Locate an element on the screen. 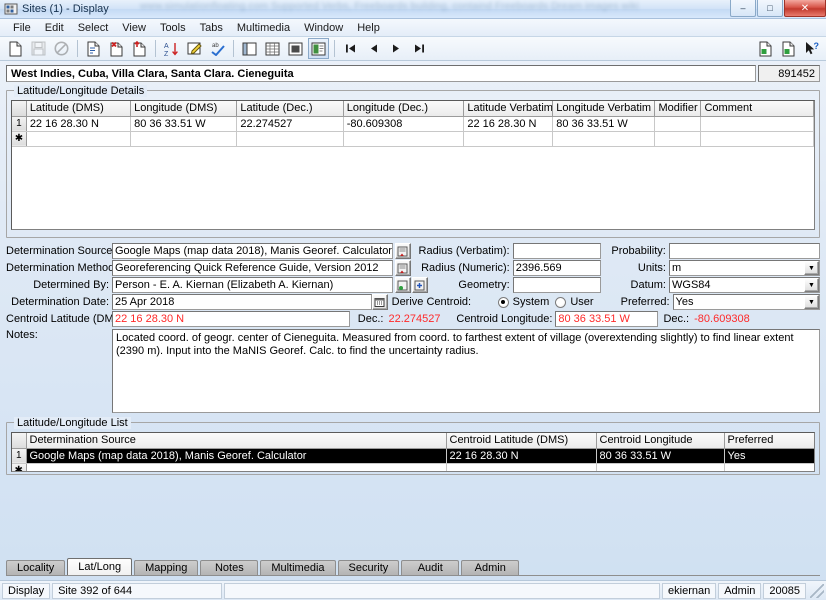 The height and width of the screenshot is (600, 826). menu-item-tools: Tools is located at coordinates (173, 28).